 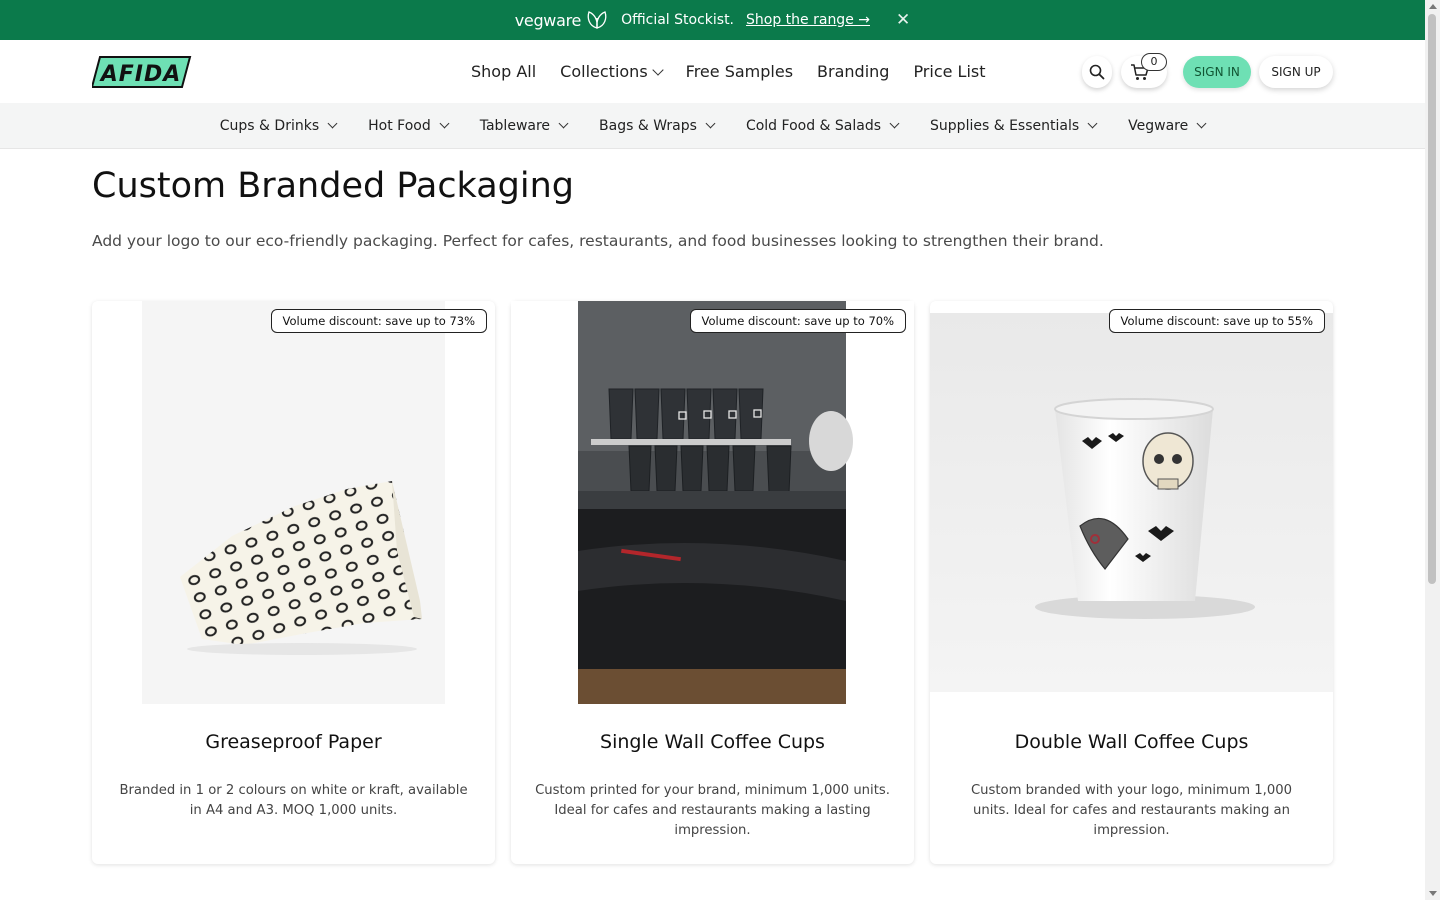 I want to click on nav-branding: Branding, so click(x=853, y=71).